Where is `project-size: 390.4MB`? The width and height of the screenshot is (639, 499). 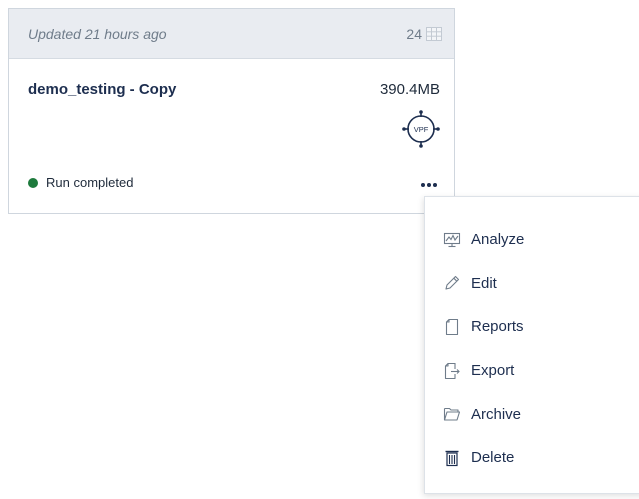
project-size: 390.4MB is located at coordinates (409, 89).